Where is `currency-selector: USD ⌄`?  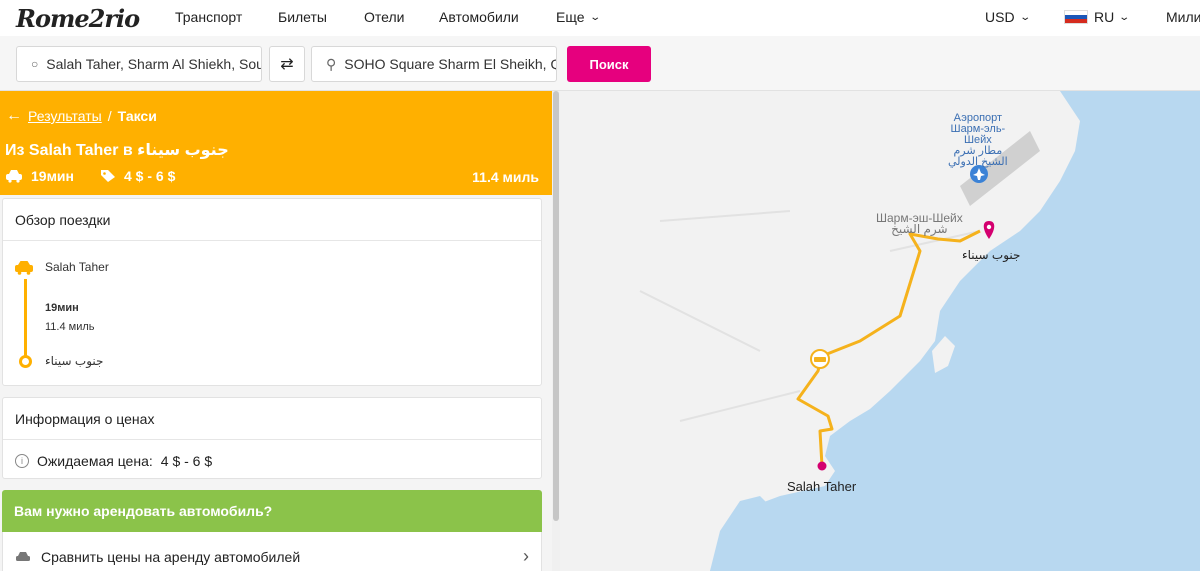
currency-selector: USD ⌄ is located at coordinates (1008, 17).